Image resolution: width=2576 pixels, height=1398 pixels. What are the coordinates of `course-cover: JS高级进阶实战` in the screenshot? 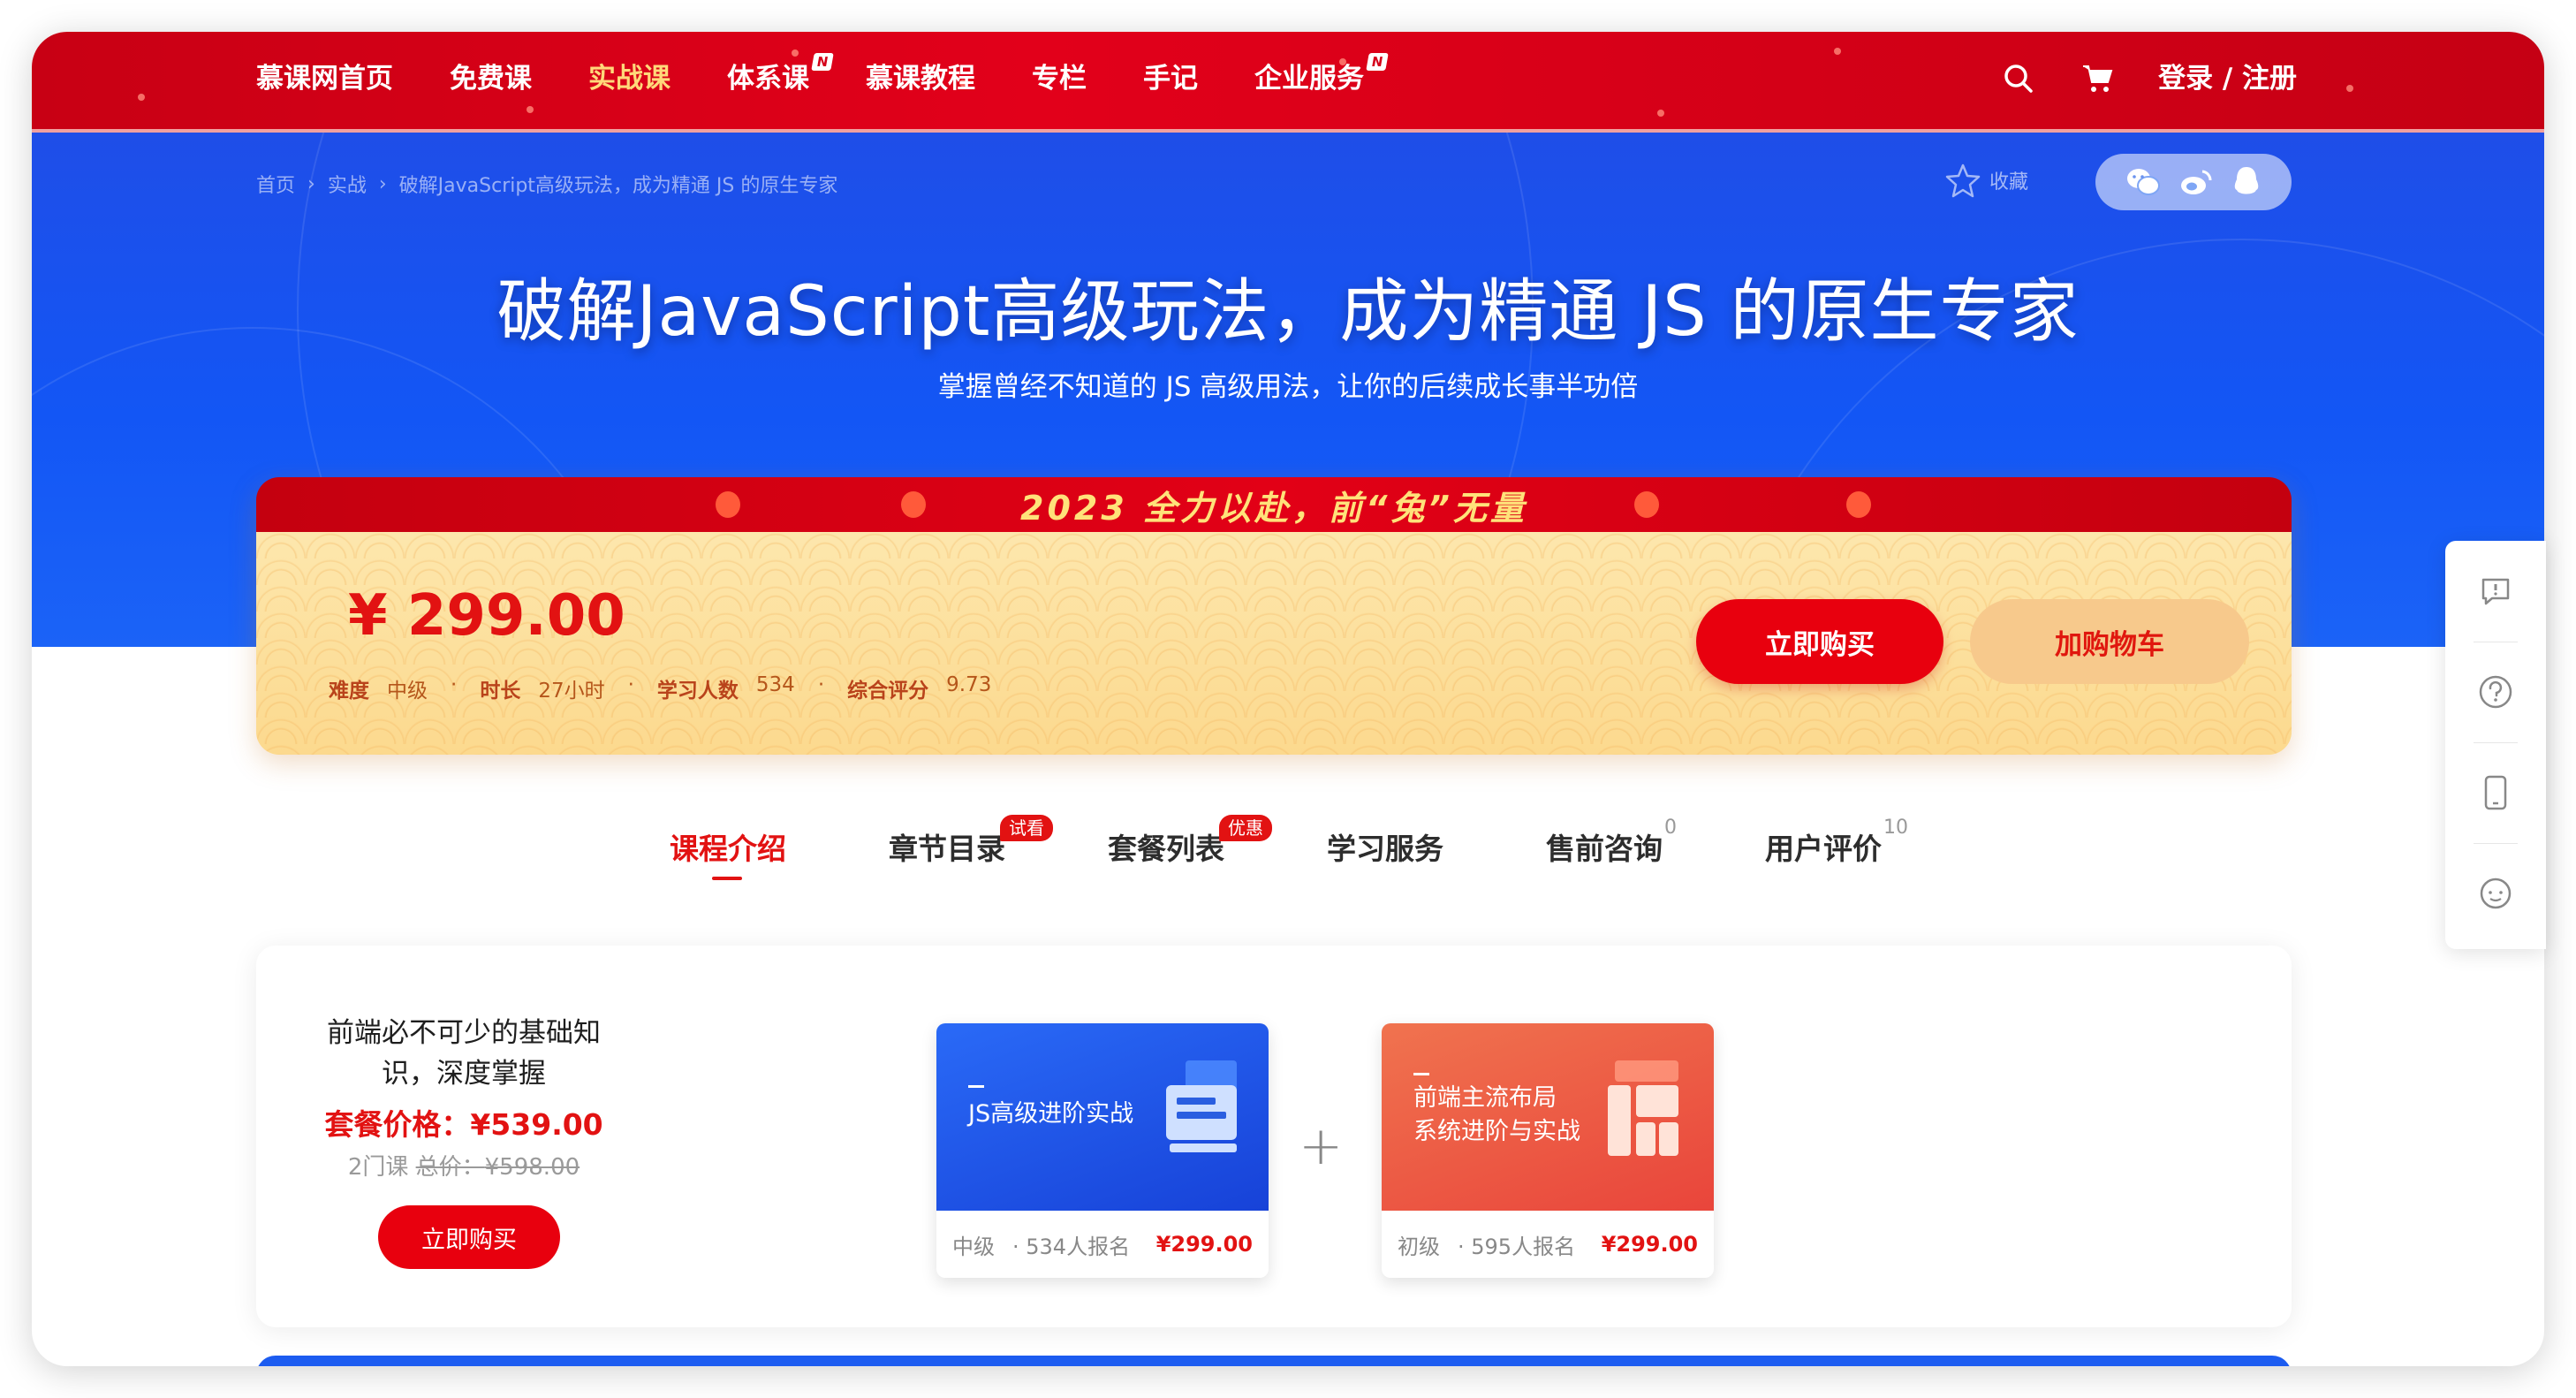 It's located at (1103, 1117).